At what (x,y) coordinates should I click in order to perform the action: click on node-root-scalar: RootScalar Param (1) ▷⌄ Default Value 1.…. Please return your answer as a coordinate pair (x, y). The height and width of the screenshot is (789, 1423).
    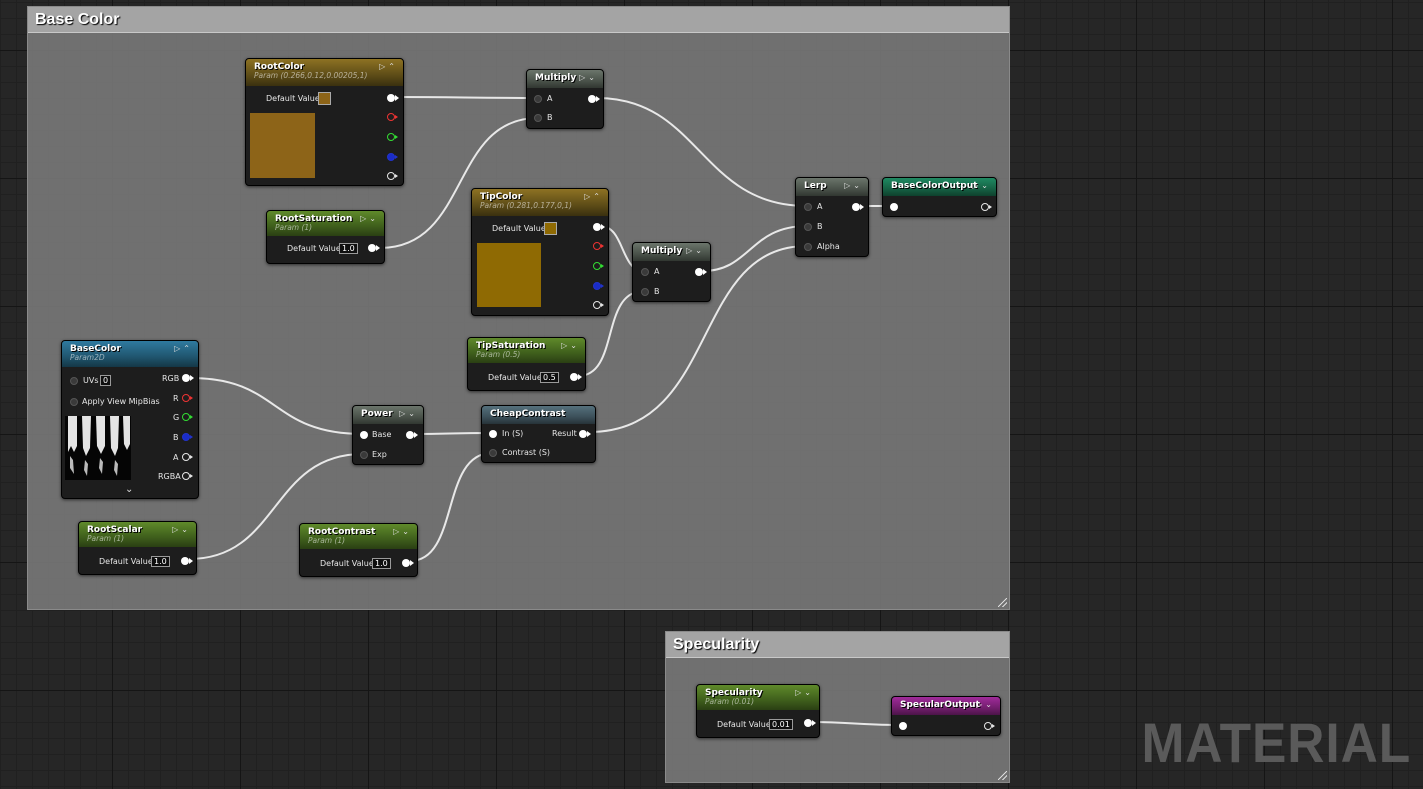
    Looking at the image, I should click on (137, 548).